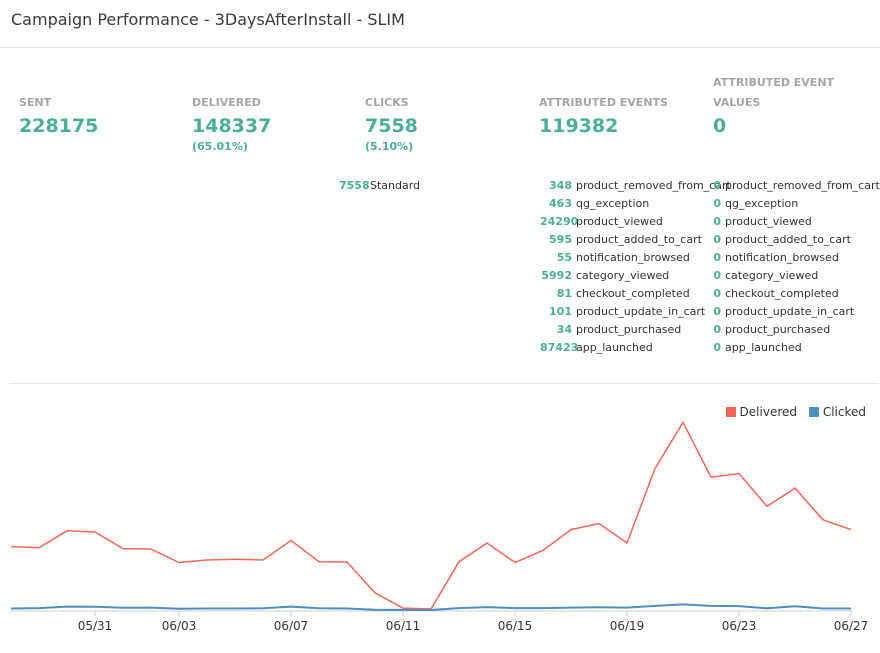  I want to click on list-item: 87423app_launched, so click(635, 348).